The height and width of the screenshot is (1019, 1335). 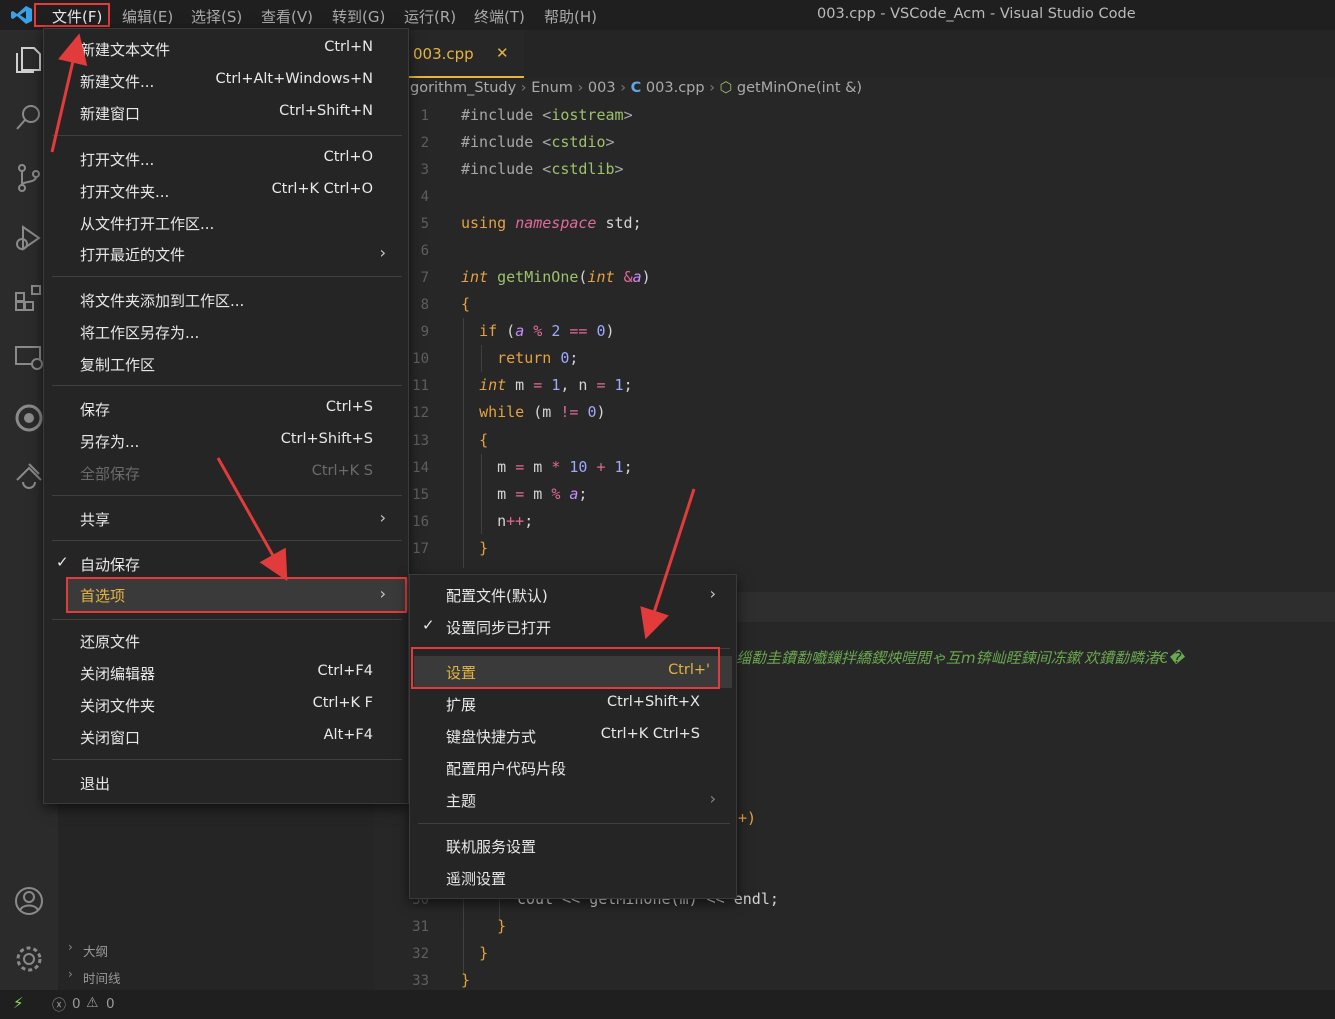 What do you see at coordinates (226, 641) in the screenshot?
I see `menu-item-revert-file: 还原文件` at bounding box center [226, 641].